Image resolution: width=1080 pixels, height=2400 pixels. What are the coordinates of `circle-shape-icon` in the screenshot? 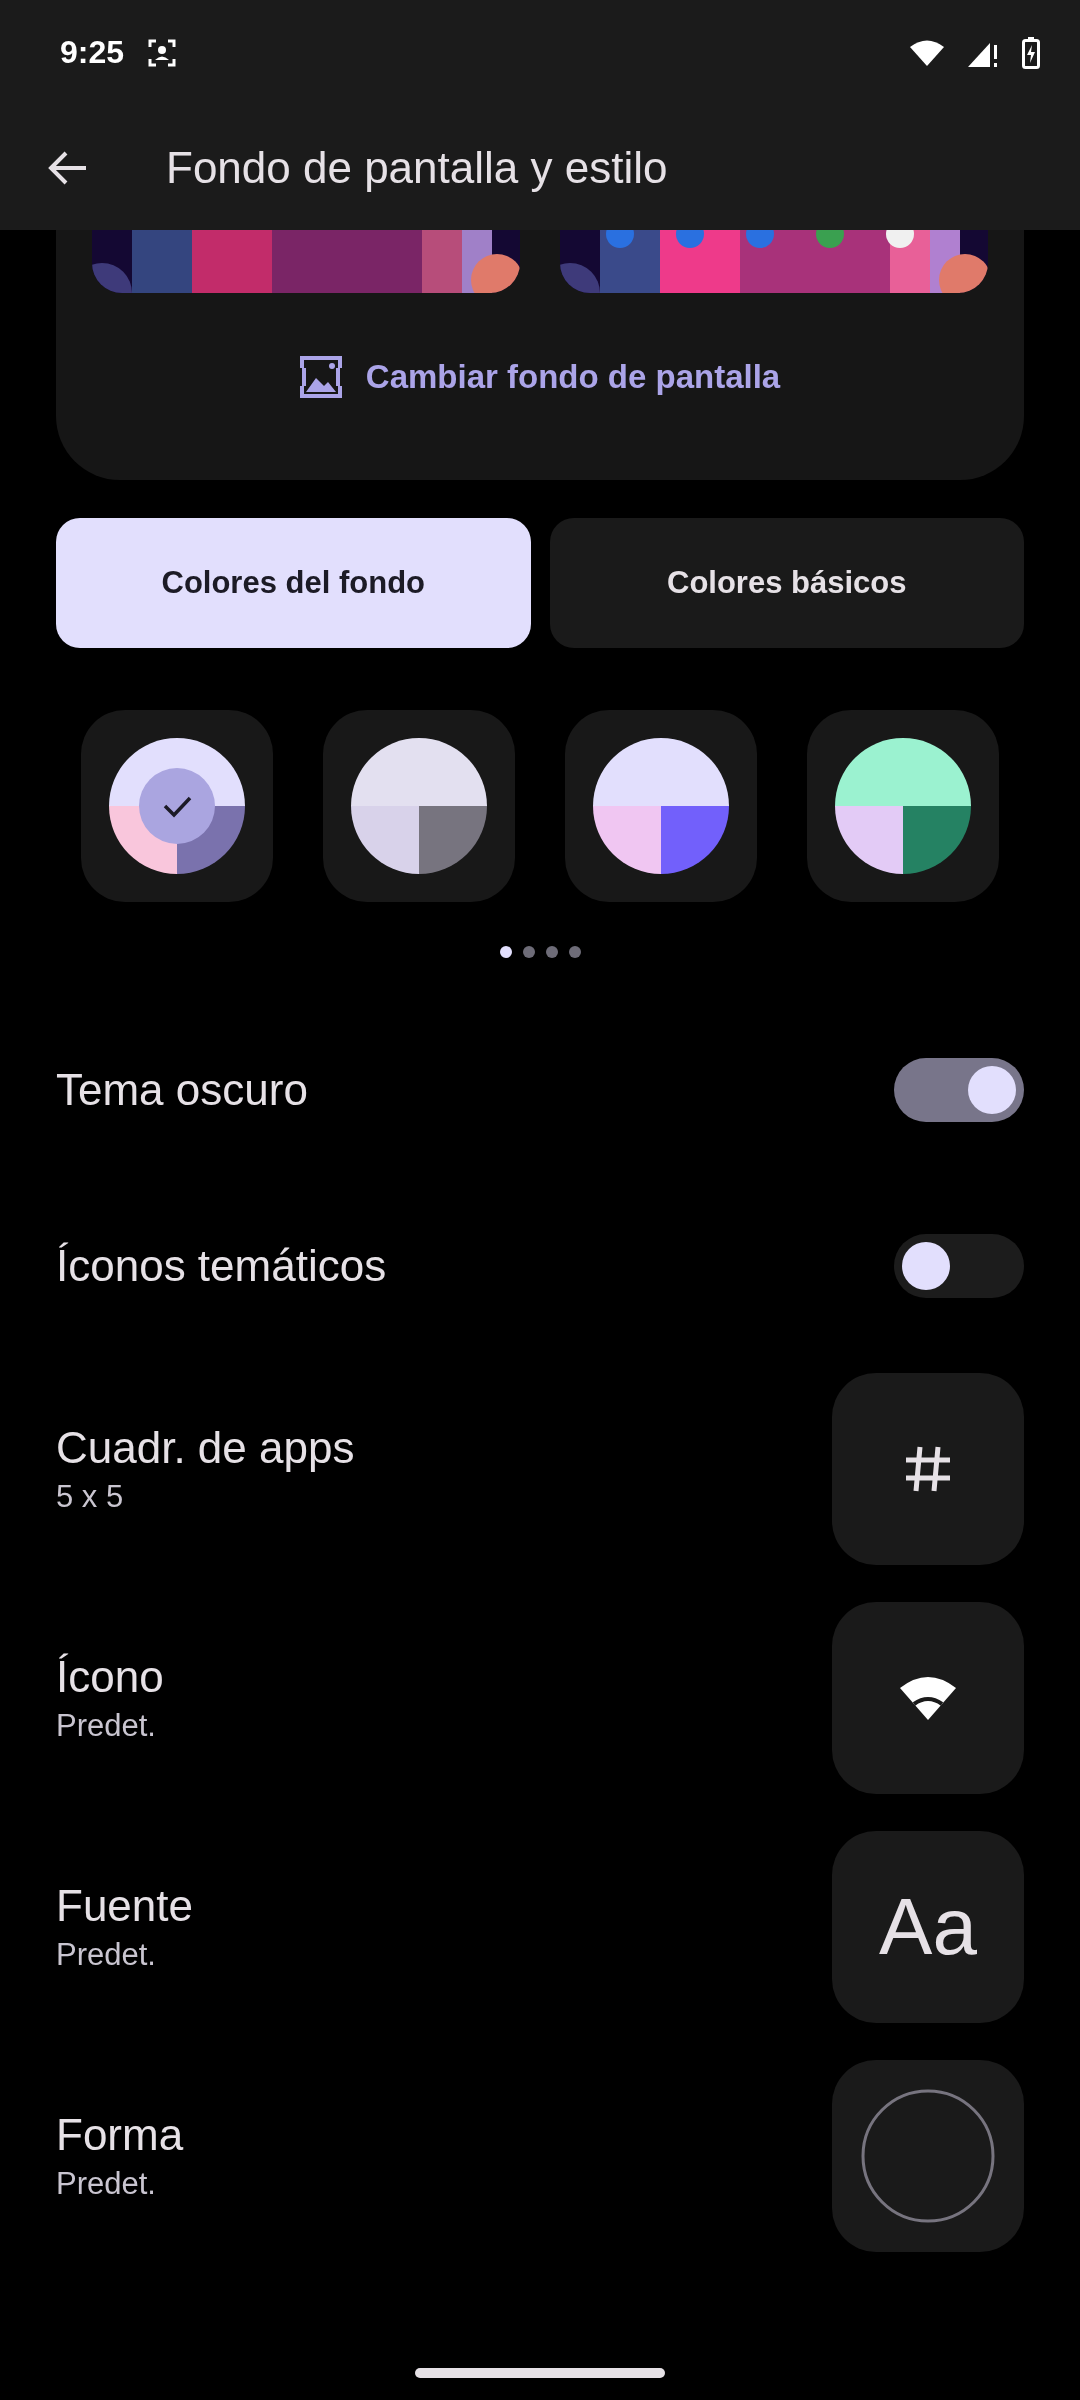 It's located at (928, 2155).